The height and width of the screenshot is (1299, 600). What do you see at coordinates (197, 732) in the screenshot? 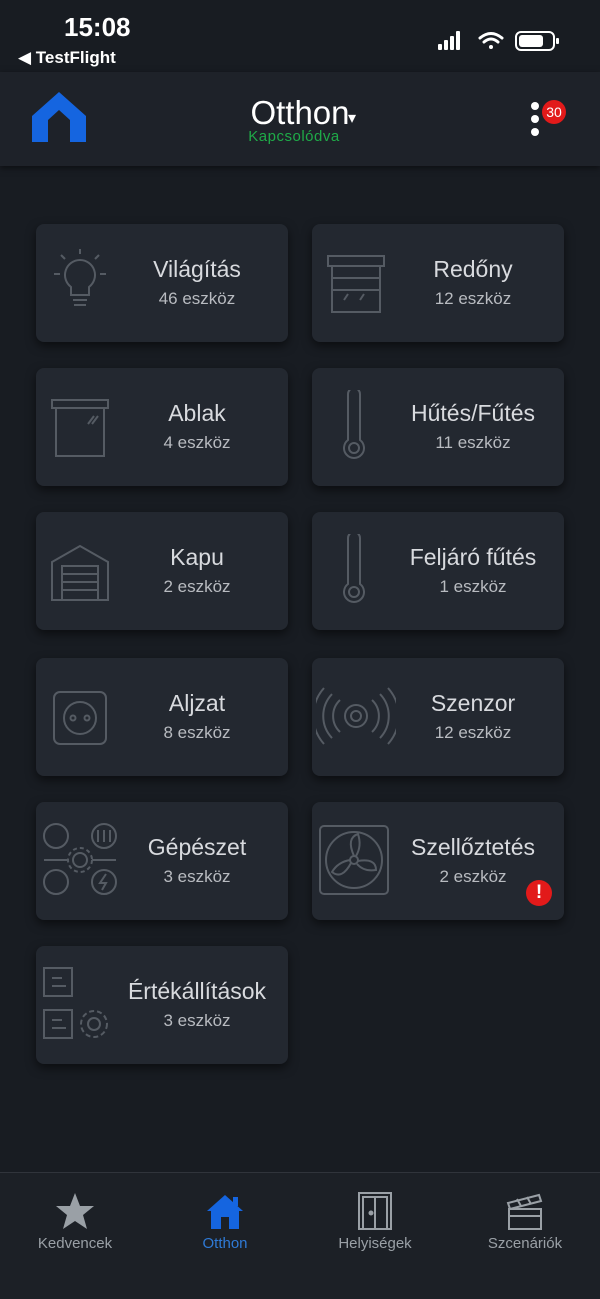
I see `category-count: 8 eszköz` at bounding box center [197, 732].